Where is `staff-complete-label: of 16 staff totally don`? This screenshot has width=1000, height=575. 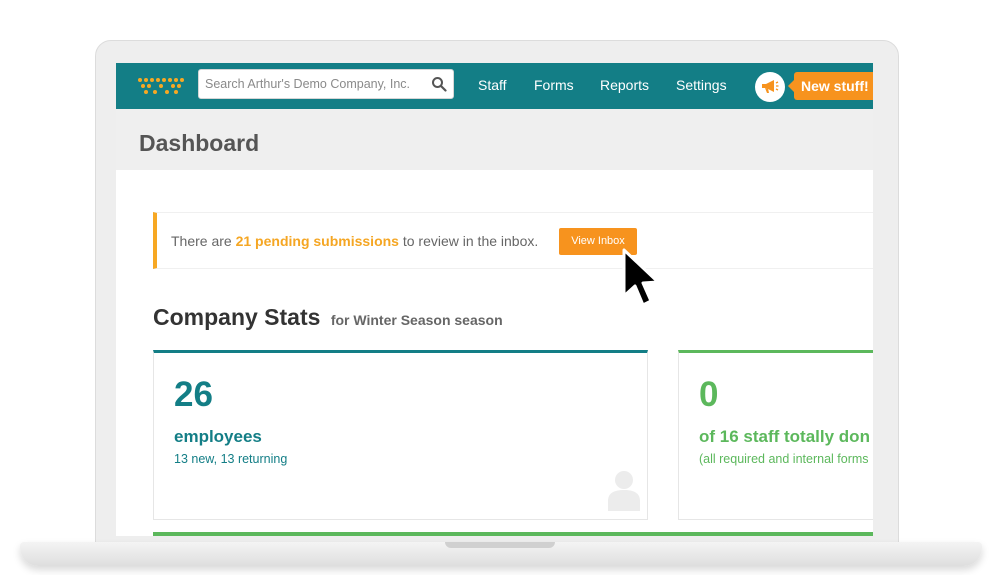
staff-complete-label: of 16 staff totally don is located at coordinates (784, 436).